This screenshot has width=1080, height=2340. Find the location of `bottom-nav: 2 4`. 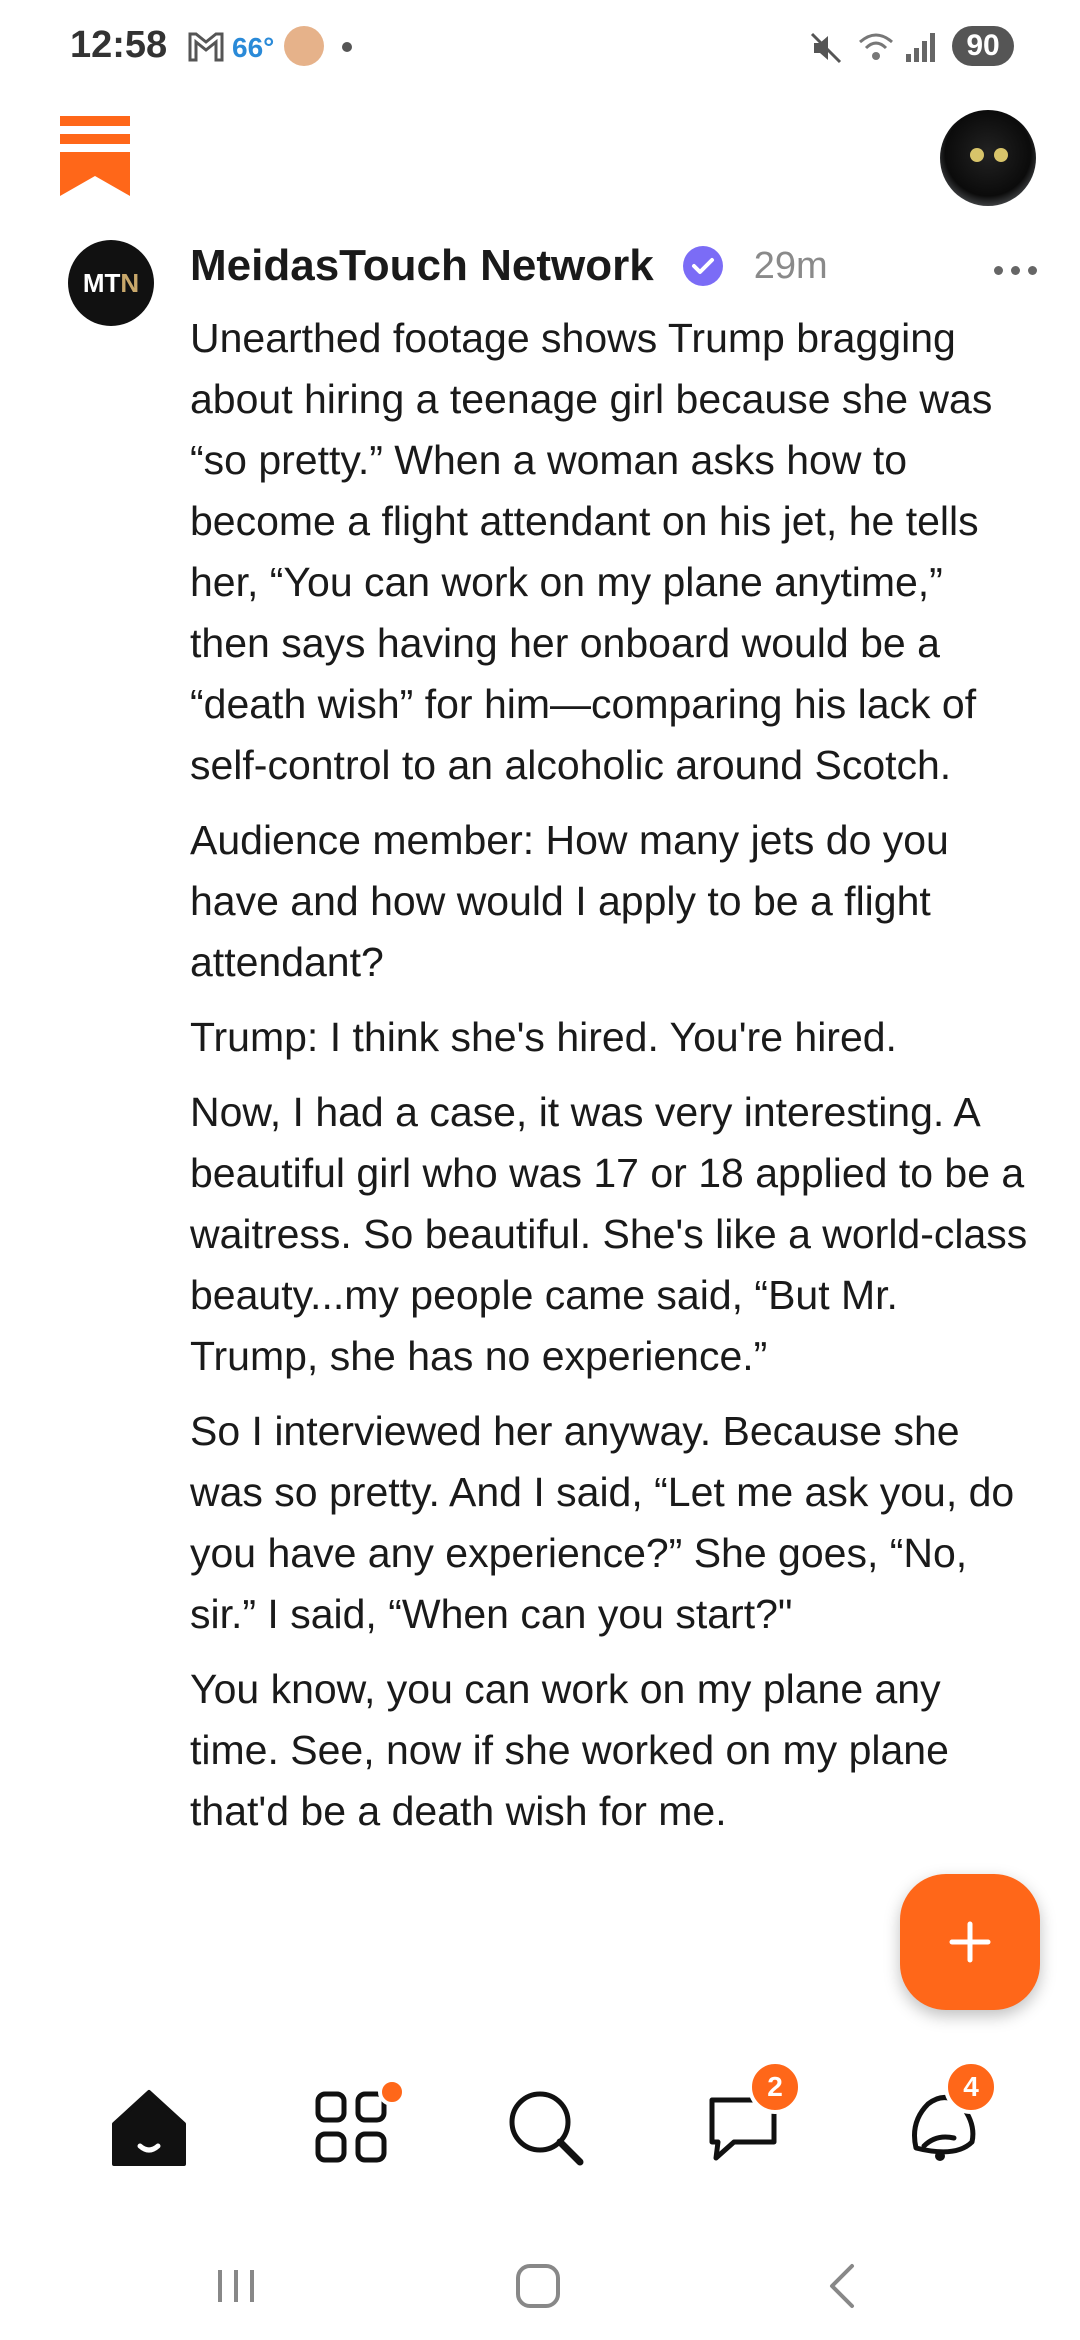

bottom-nav: 2 4 is located at coordinates (540, 2141).